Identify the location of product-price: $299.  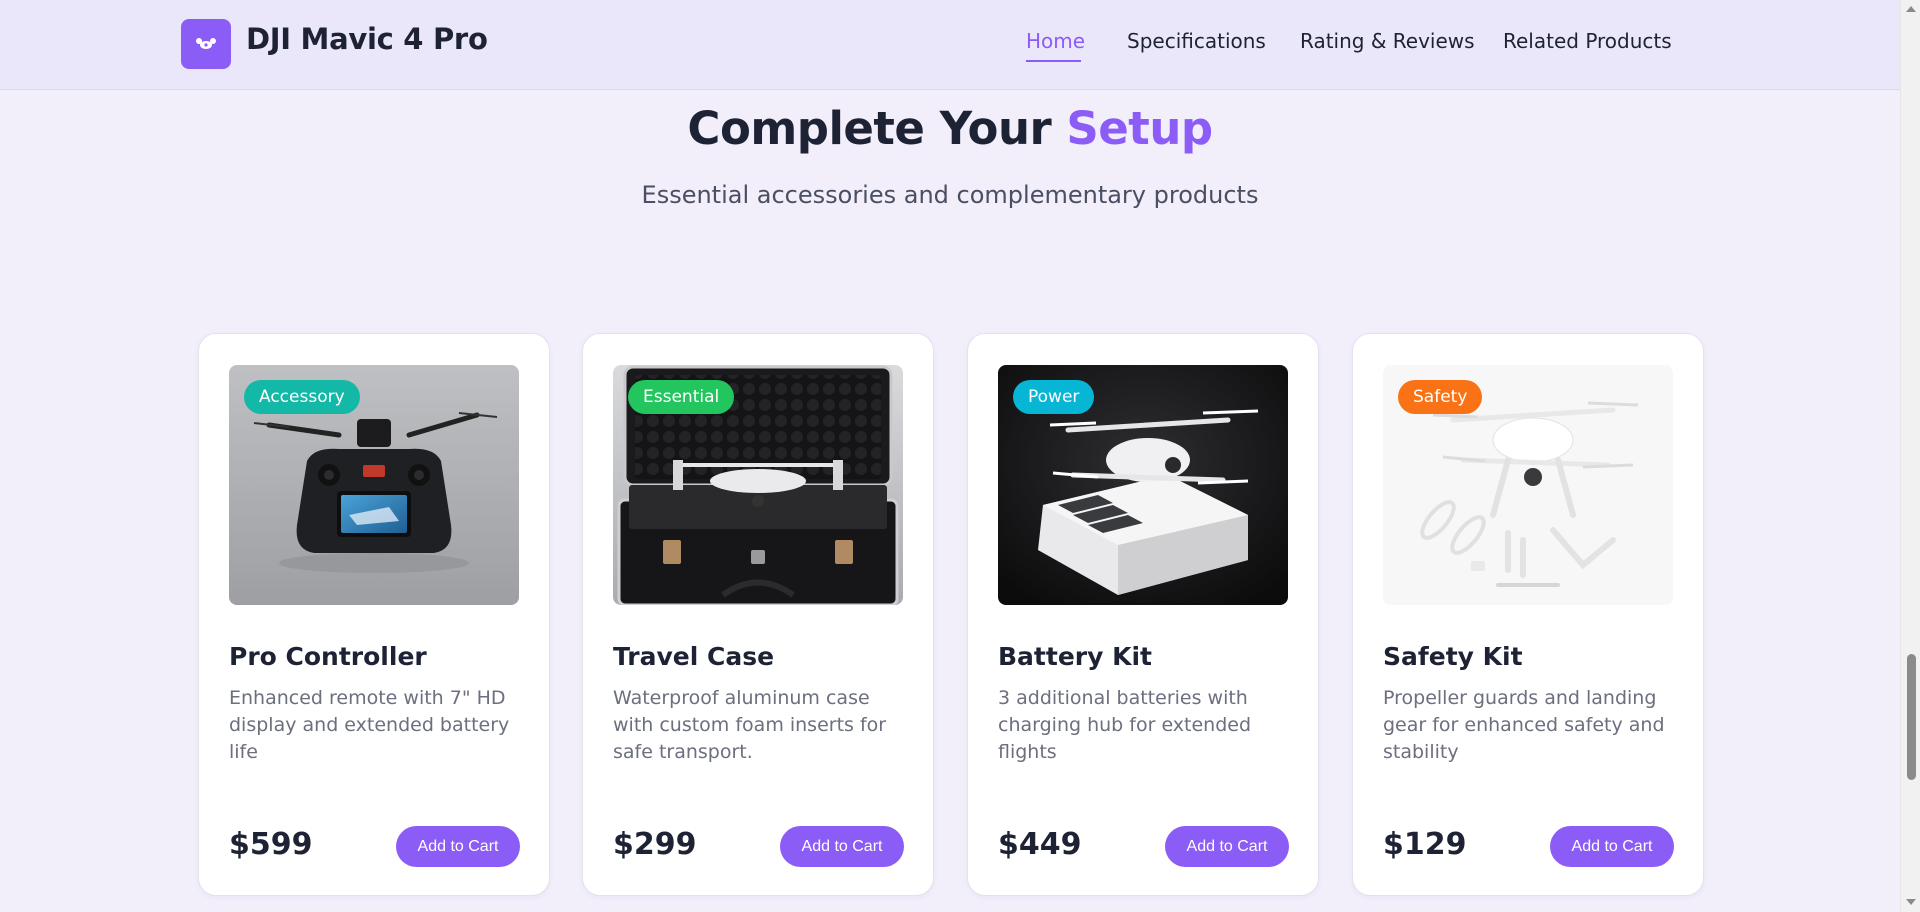
(655, 844).